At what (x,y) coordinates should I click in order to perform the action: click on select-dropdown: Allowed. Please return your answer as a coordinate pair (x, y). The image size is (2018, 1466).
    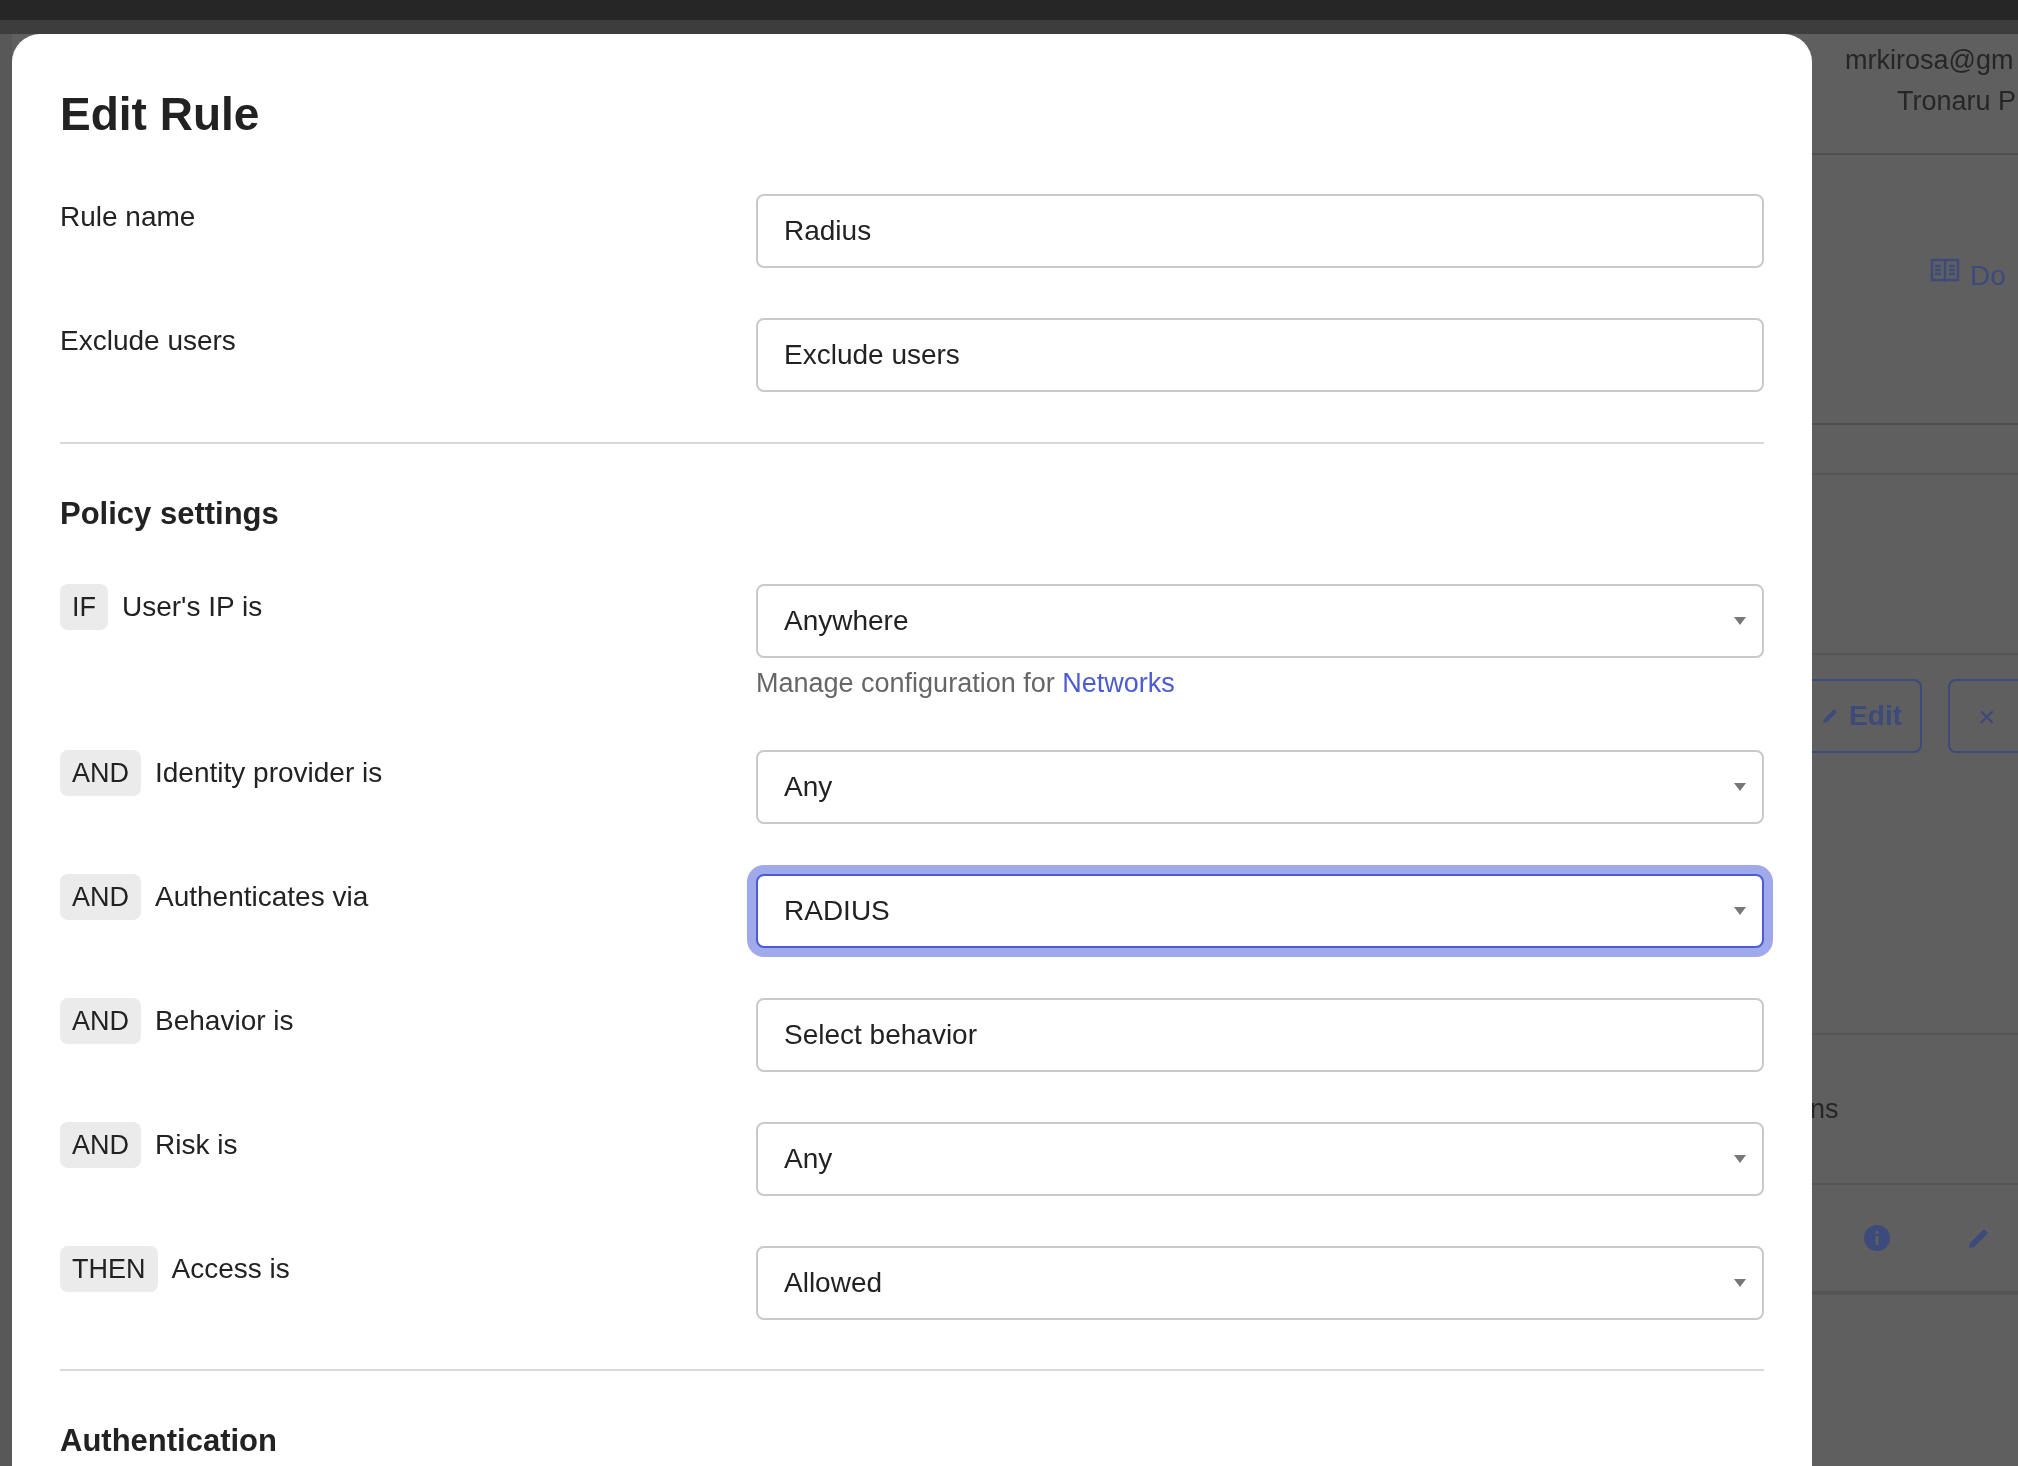
    Looking at the image, I should click on (1260, 1283).